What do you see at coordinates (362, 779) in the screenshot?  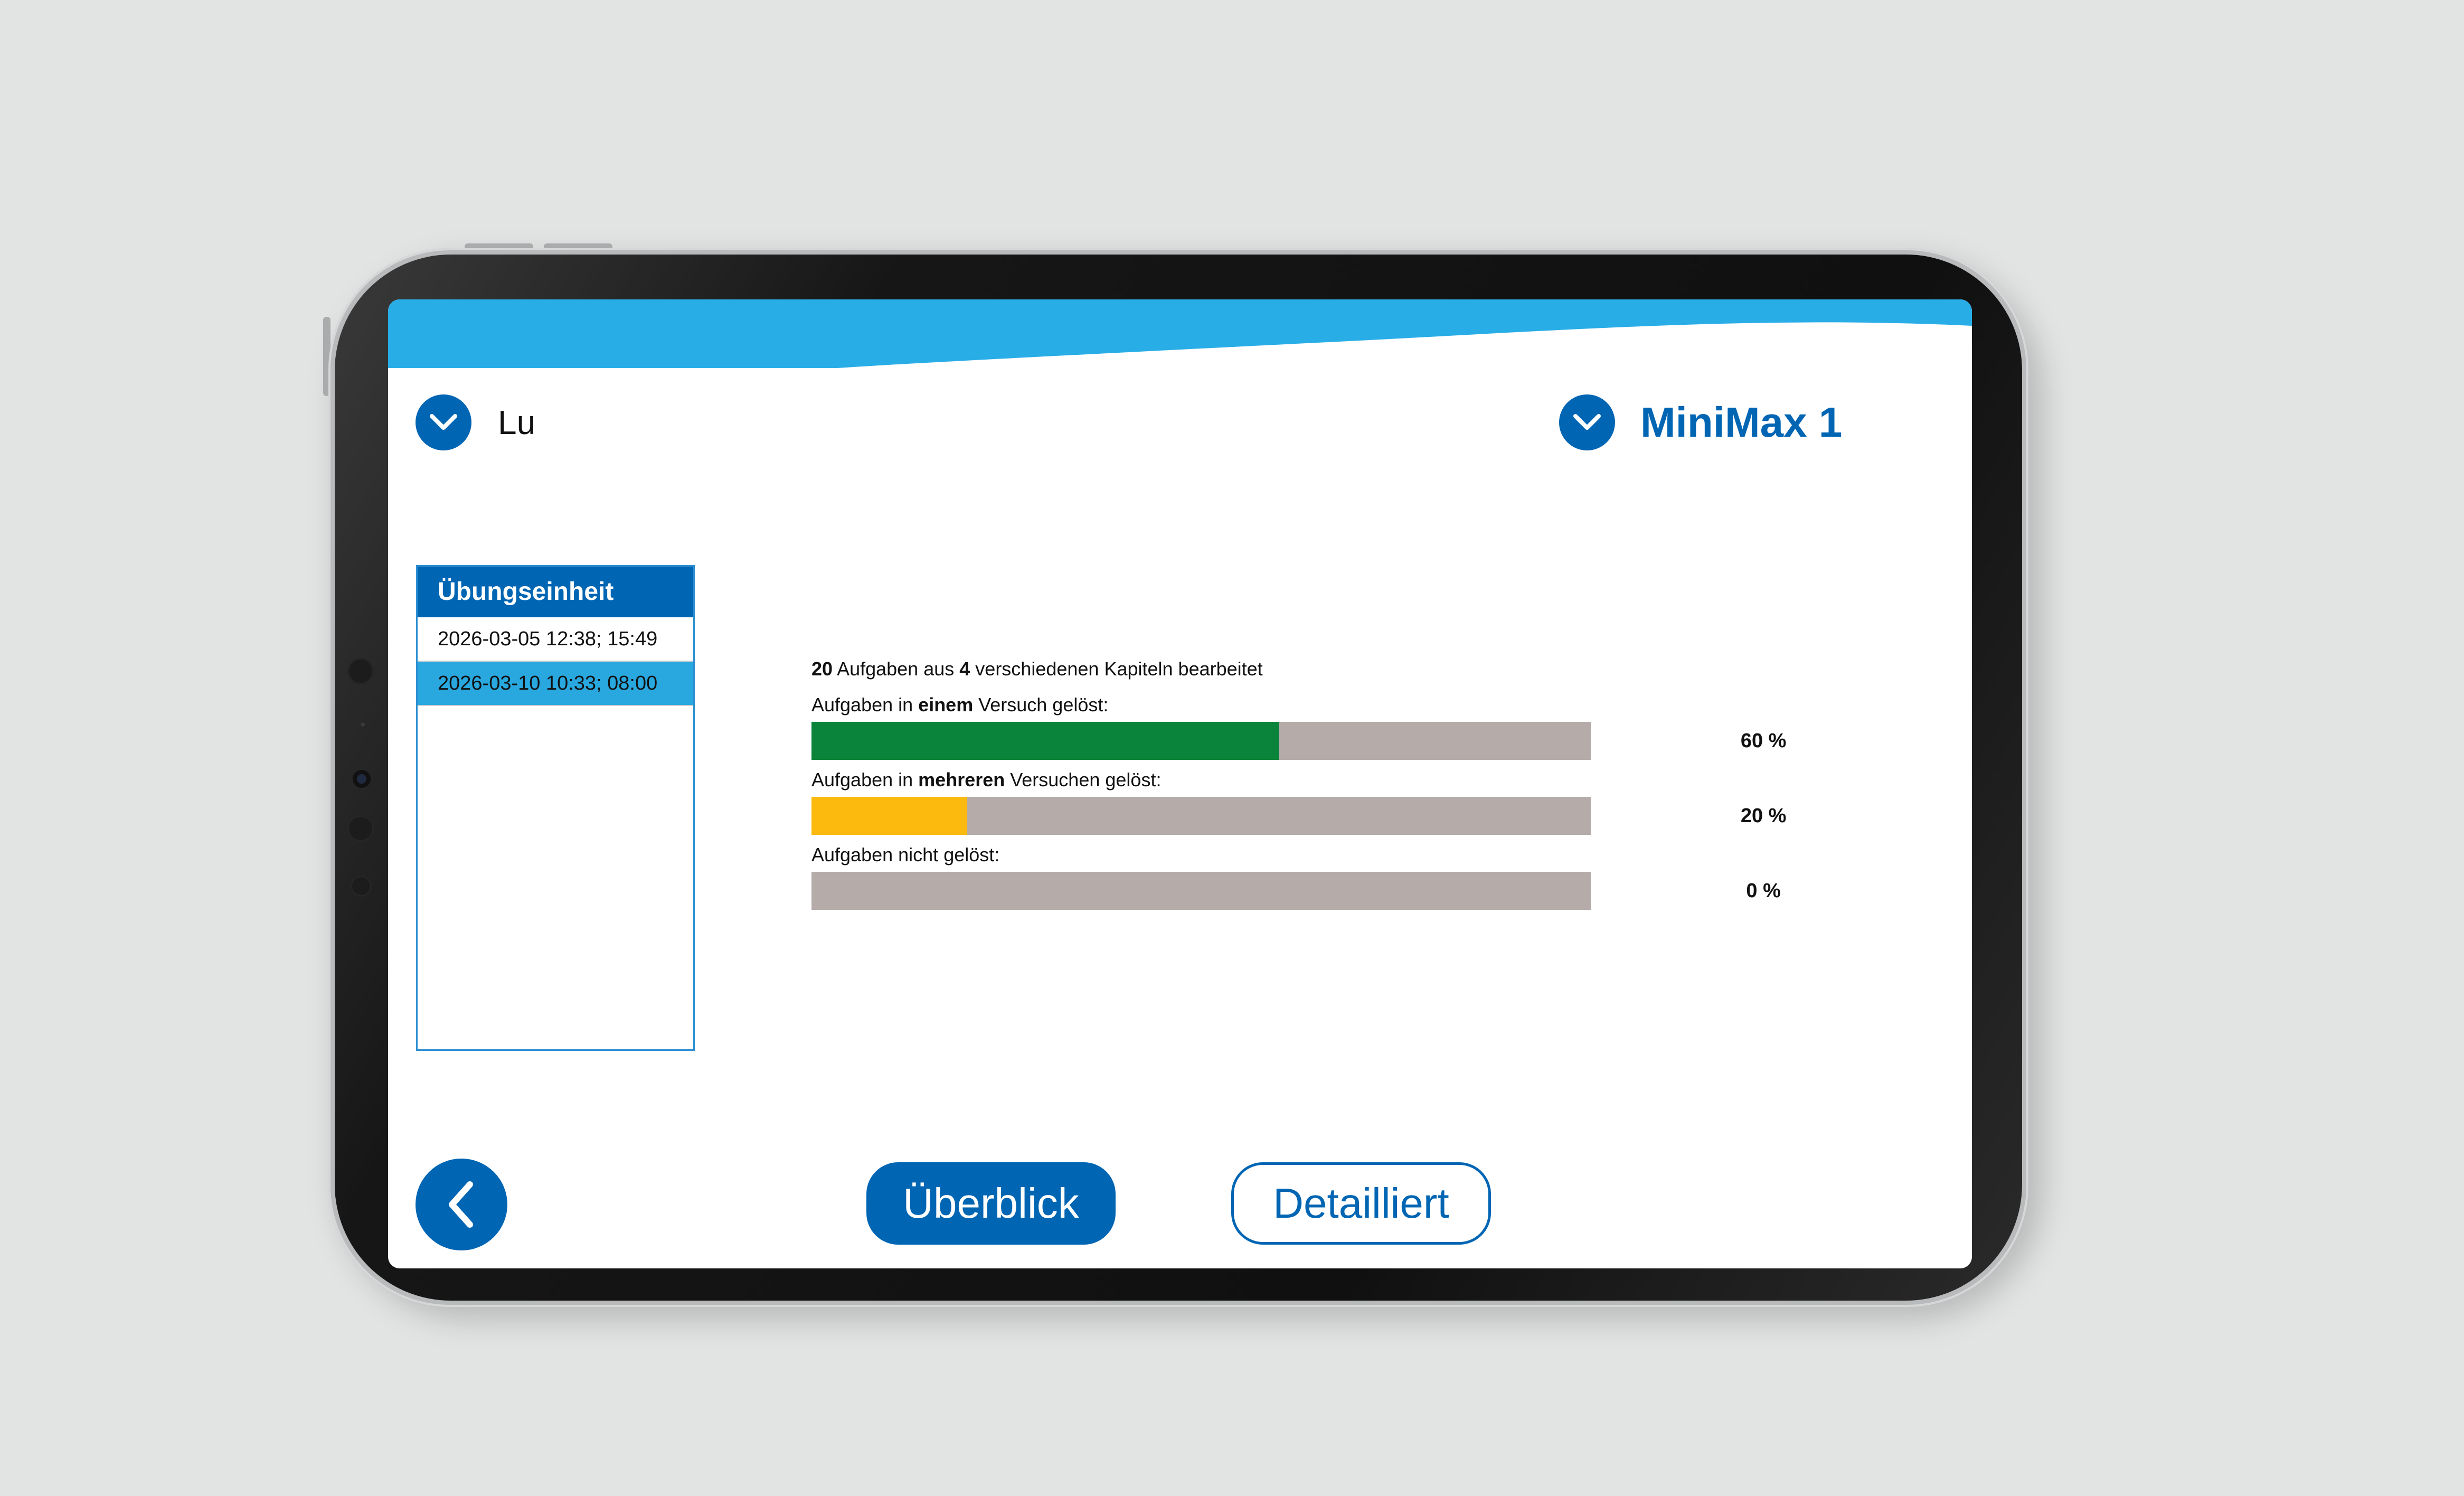 I see `camera-icon` at bounding box center [362, 779].